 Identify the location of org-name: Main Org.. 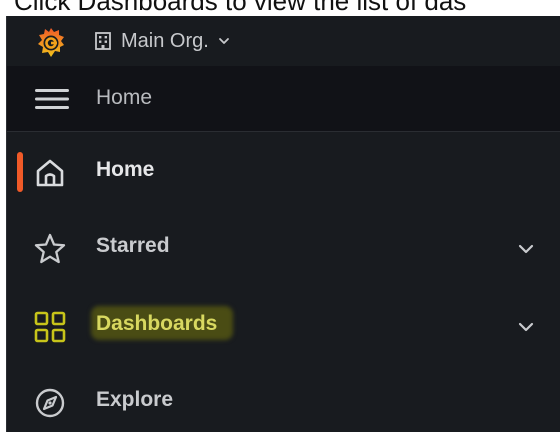
(165, 40).